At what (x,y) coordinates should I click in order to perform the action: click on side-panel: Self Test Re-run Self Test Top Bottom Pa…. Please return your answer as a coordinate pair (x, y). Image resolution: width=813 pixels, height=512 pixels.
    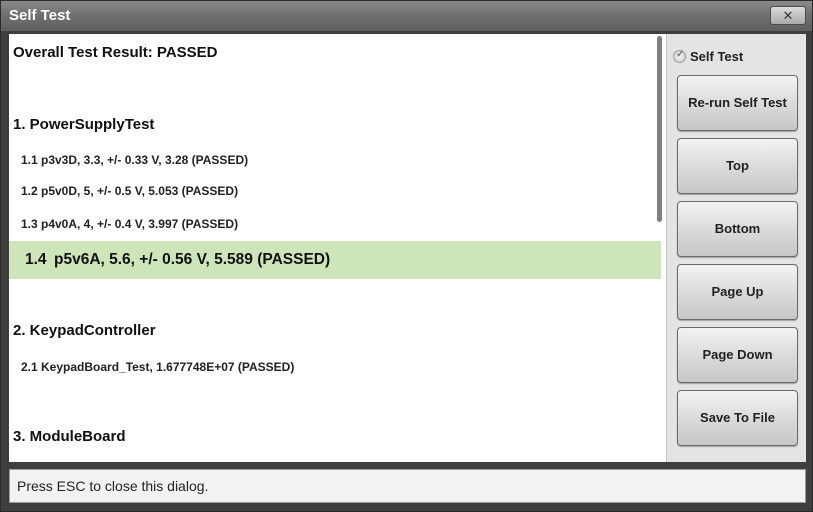
    Looking at the image, I should click on (736, 248).